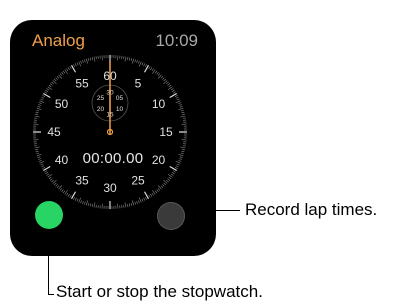  Describe the element at coordinates (171, 216) in the screenshot. I see `lap-button` at that location.